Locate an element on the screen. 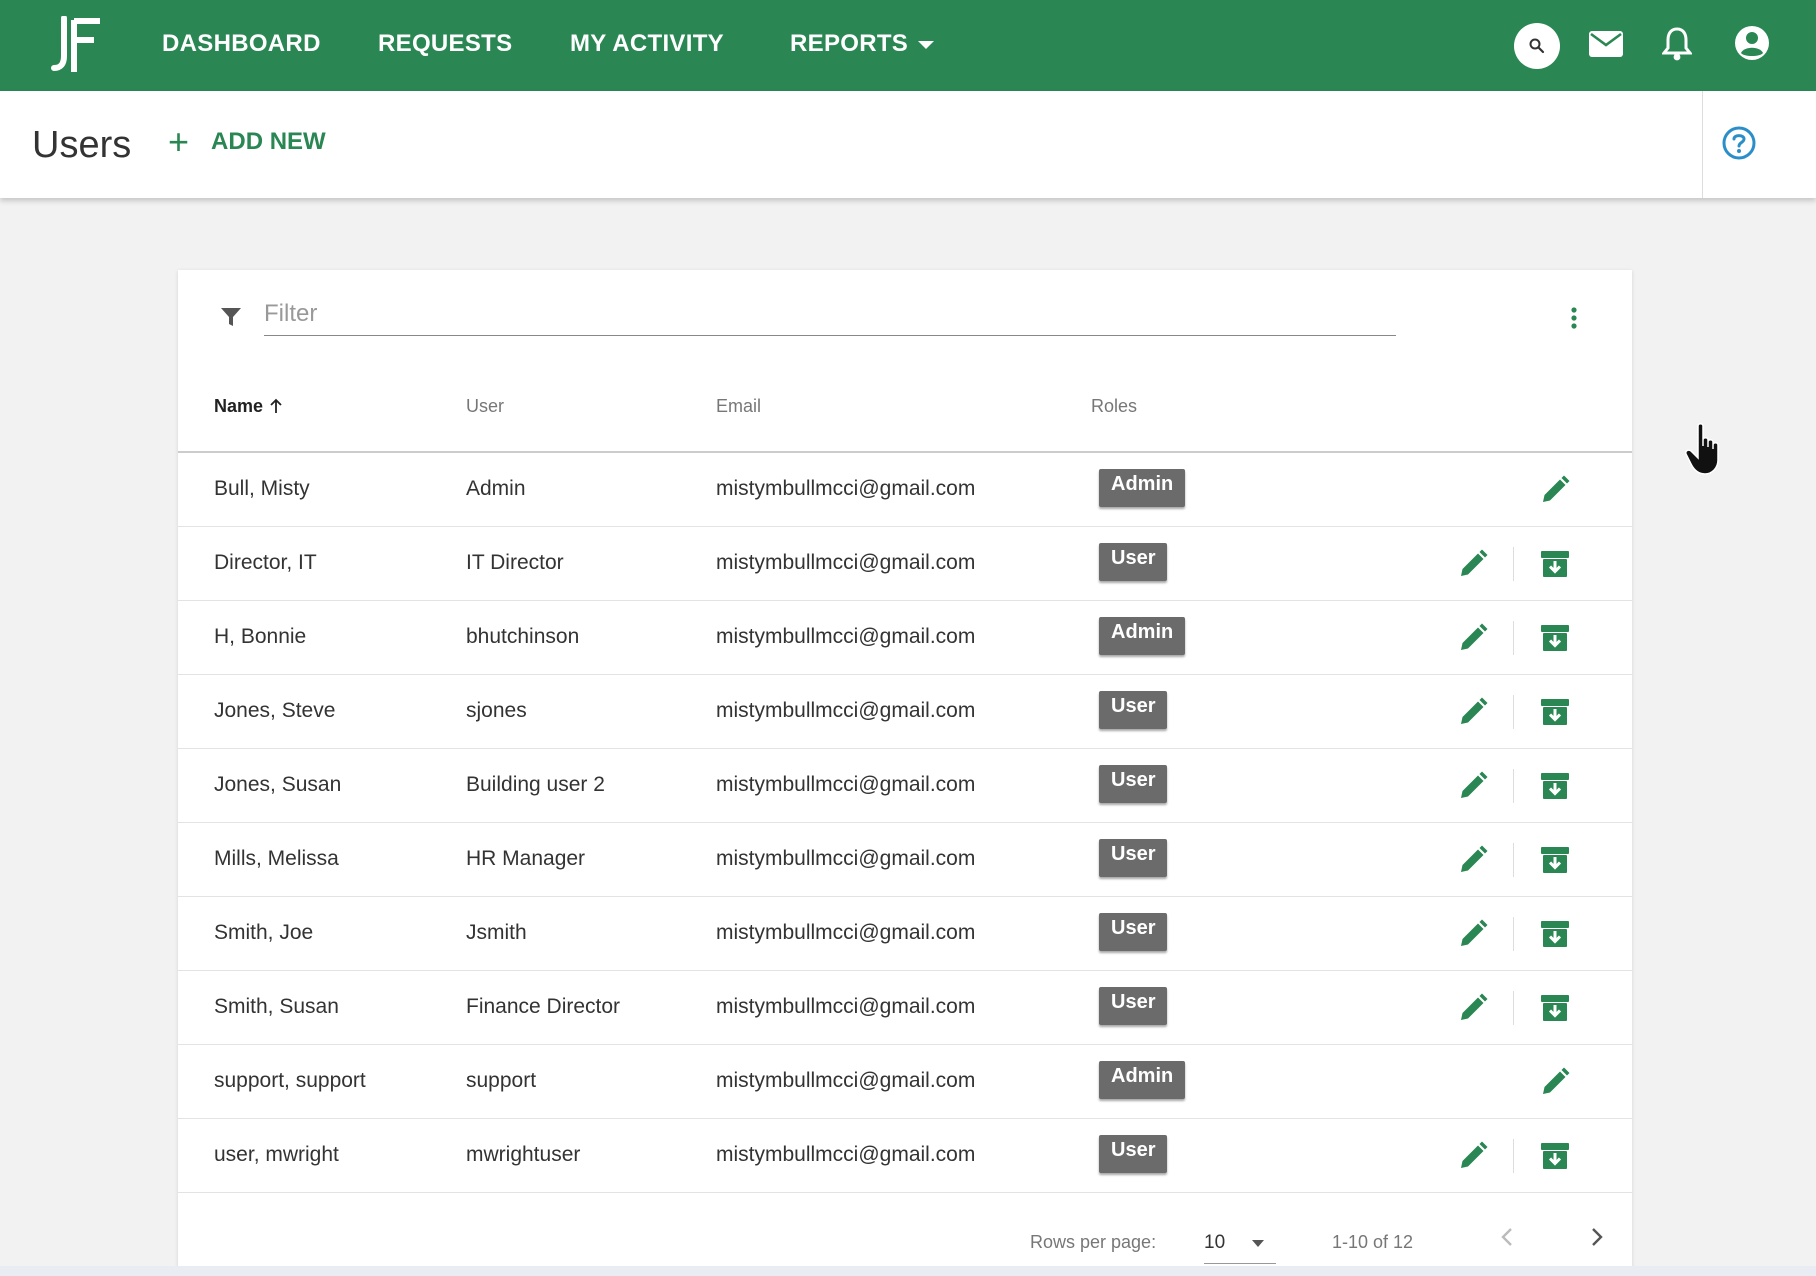  cell-user: IT Director is located at coordinates (515, 562).